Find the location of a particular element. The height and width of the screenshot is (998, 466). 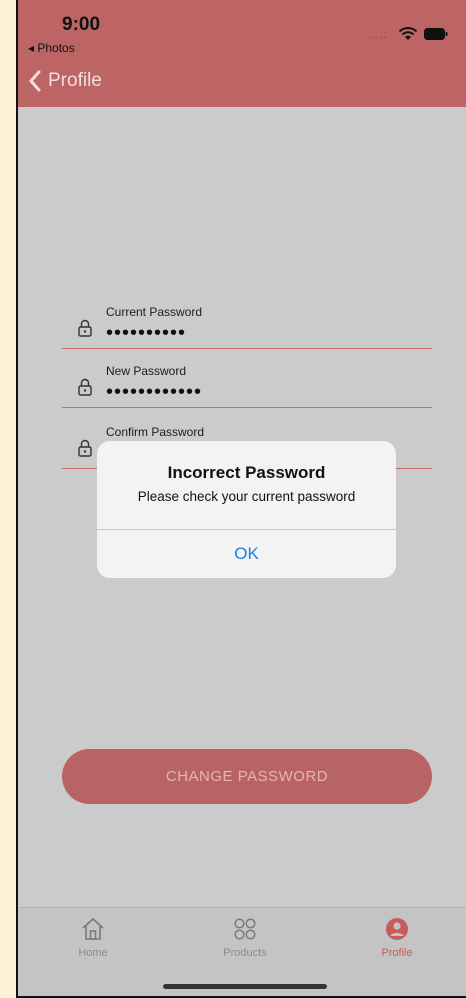

alert-ok-button: OK is located at coordinates (246, 554).